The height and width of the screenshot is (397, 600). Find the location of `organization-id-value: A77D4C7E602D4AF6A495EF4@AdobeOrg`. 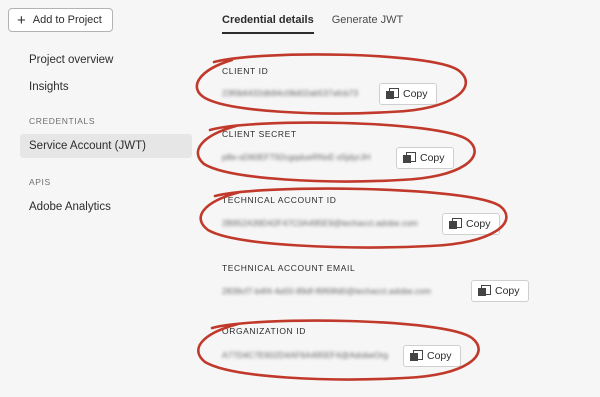

organization-id-value: A77D4C7E602D4AF6A495EF4@AdobeOrg is located at coordinates (305, 355).